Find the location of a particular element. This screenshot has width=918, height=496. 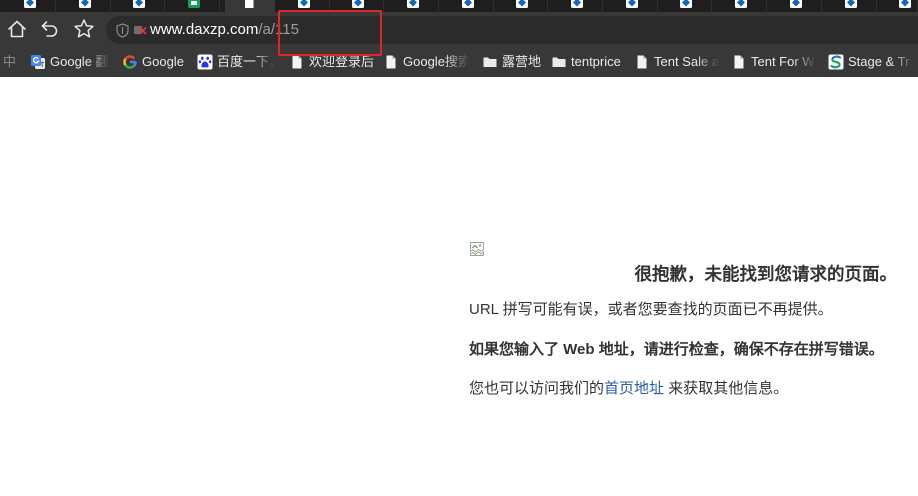

blank-page-icon is located at coordinates (249, 4).